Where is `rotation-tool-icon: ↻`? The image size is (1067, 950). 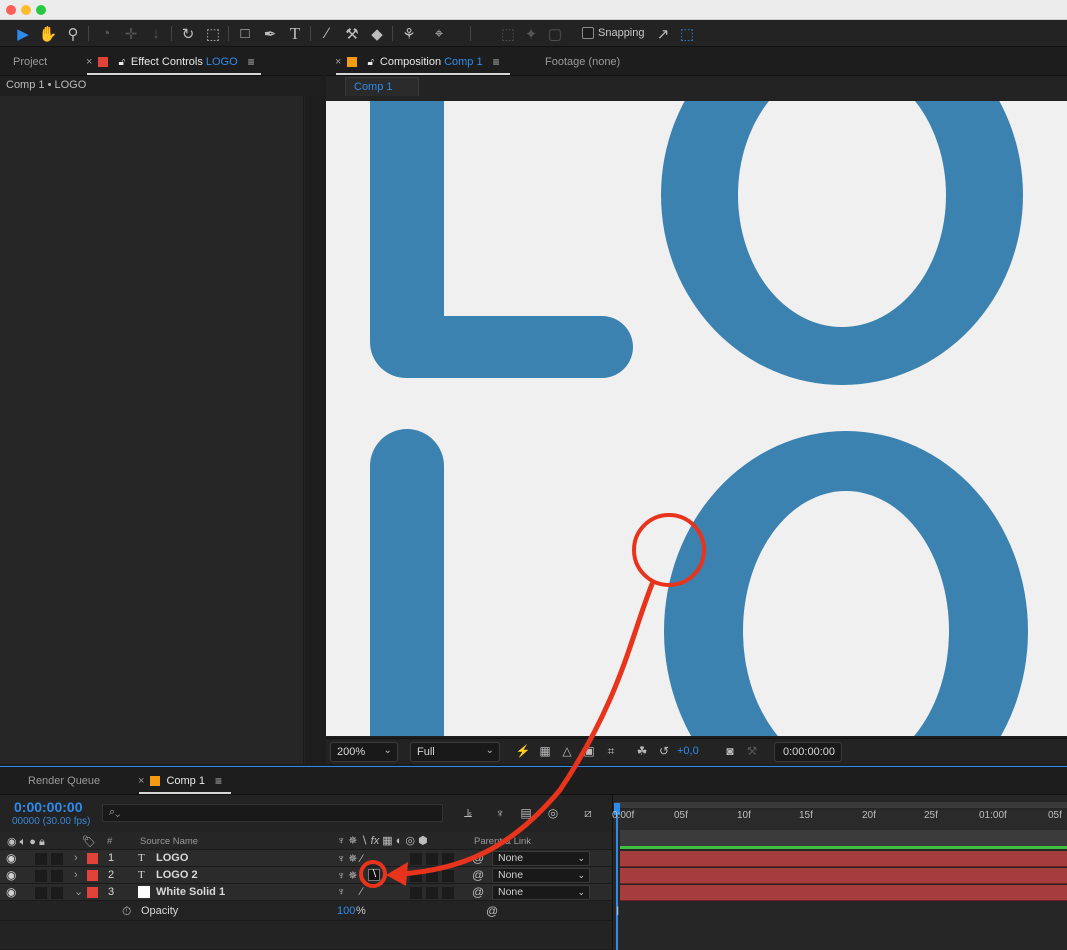
rotation-tool-icon: ↻ is located at coordinates (188, 33).